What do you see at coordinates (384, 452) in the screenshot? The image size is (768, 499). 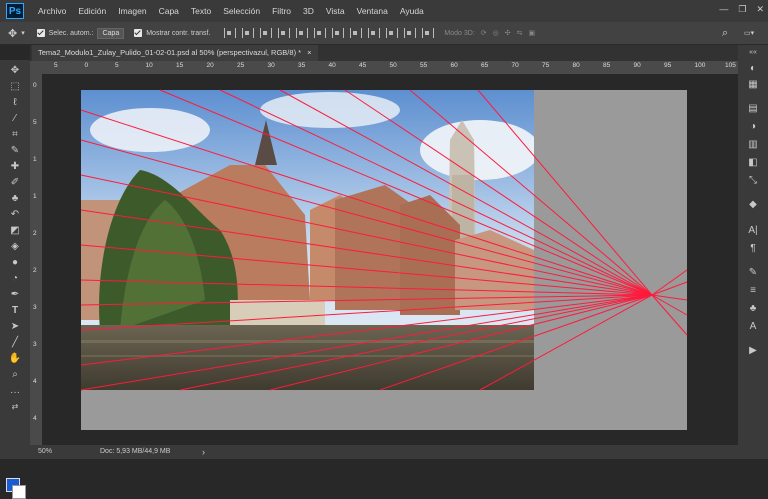 I see `status-bar: 50% Doc: 5,93 MB/44,9 MB ›` at bounding box center [384, 452].